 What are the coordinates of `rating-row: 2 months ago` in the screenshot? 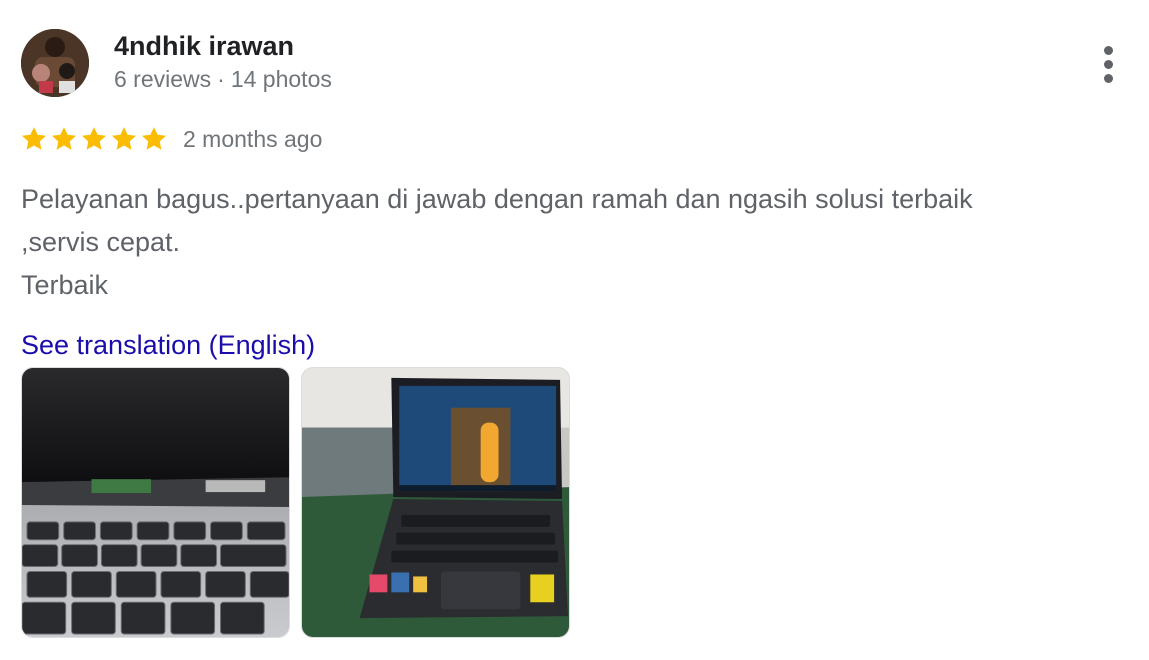 It's located at (171, 139).